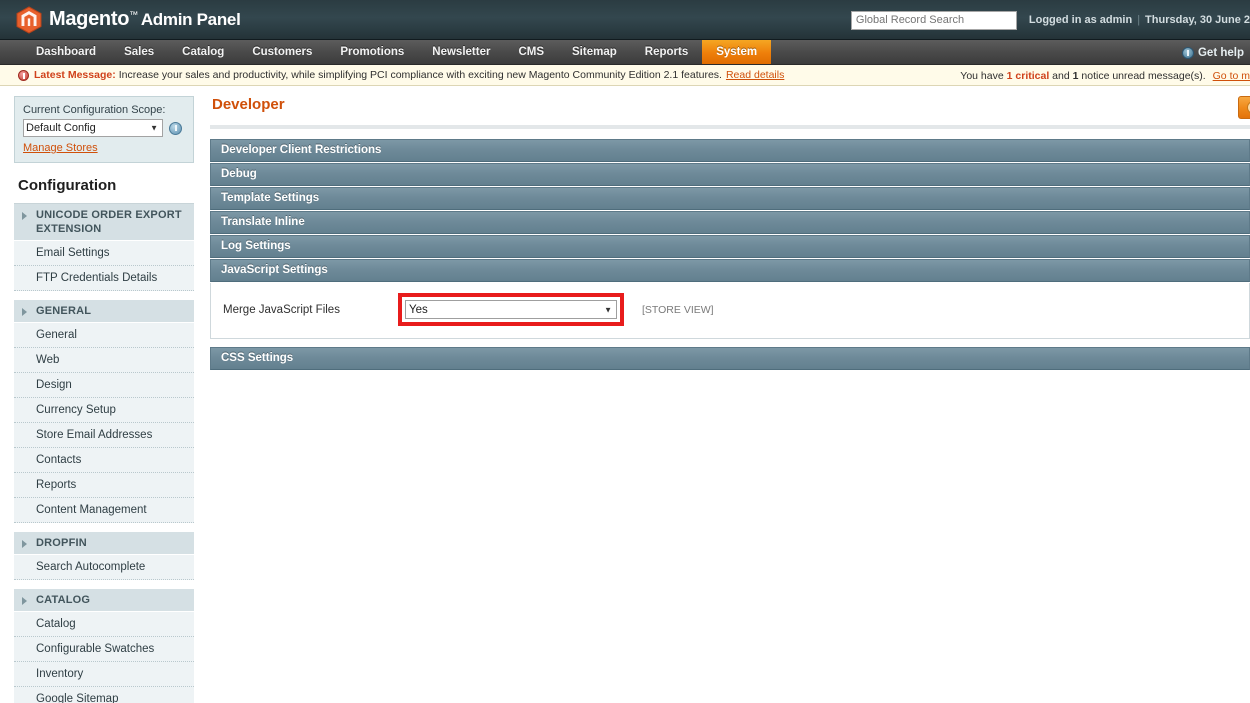  Describe the element at coordinates (104, 600) in the screenshot. I see `sidebar-group-catalog: CATALOG` at that location.